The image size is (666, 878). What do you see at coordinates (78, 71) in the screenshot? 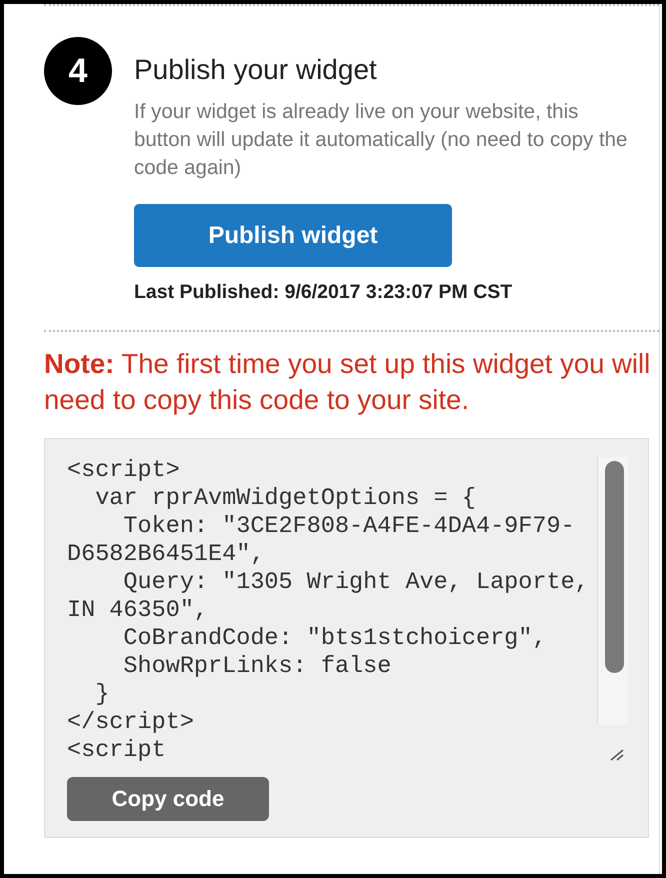
I see `step-number-badge: 4` at bounding box center [78, 71].